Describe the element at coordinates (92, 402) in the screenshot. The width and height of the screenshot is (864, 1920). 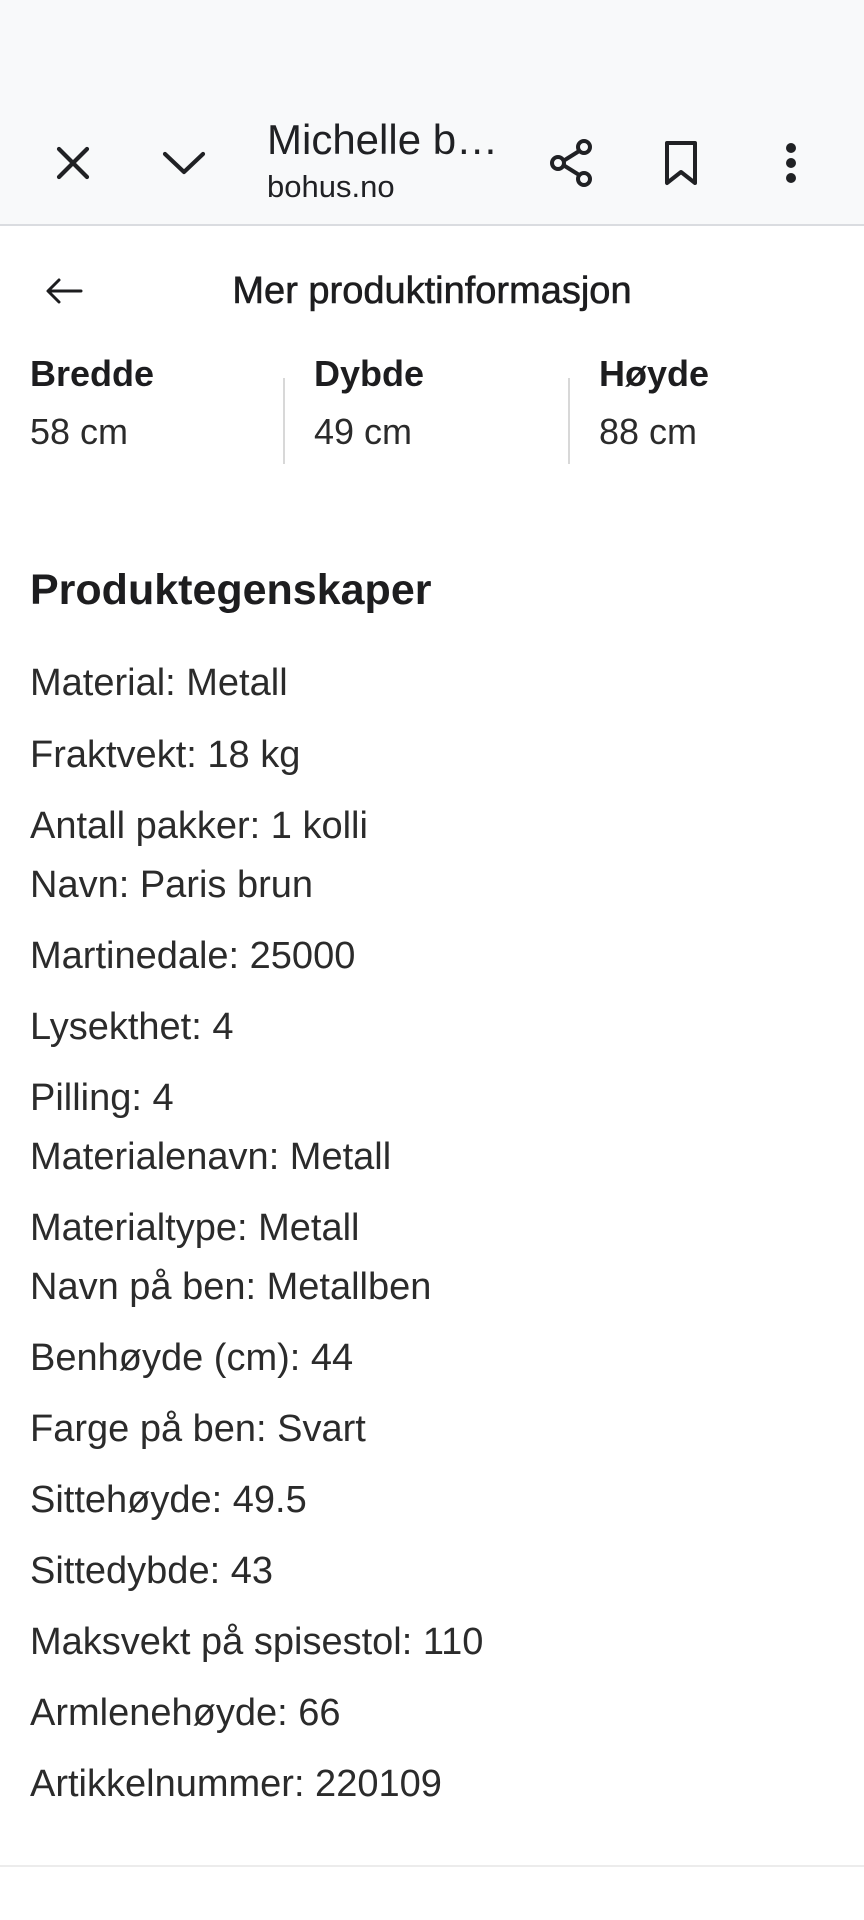
I see `dimension-width: Bredde 58 cm` at that location.